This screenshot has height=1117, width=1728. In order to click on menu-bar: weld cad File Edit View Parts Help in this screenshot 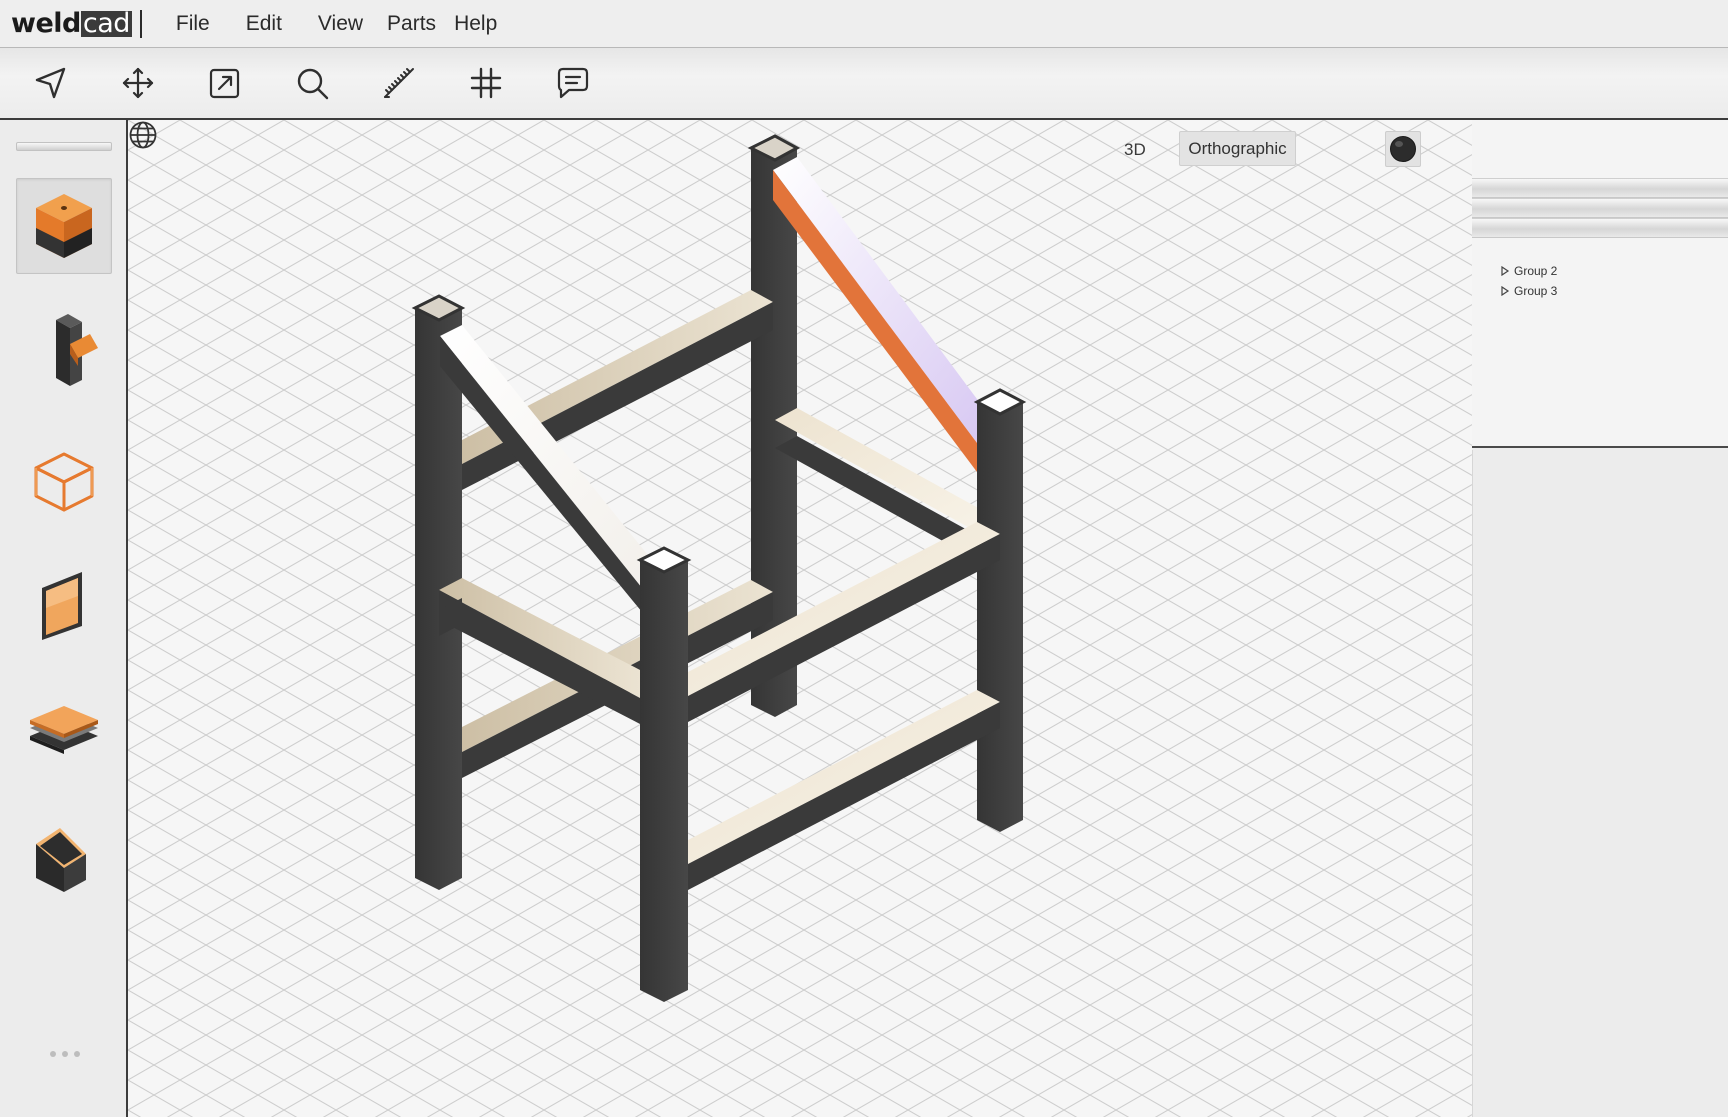, I will do `click(864, 24)`.